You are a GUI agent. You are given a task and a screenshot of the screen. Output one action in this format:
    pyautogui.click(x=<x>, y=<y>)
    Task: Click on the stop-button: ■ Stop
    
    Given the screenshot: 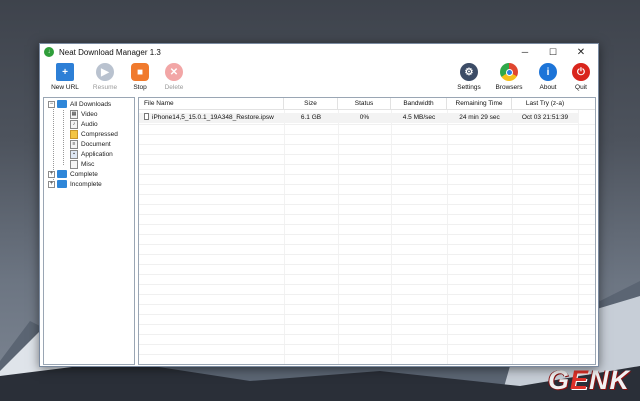 What is the action you would take?
    pyautogui.click(x=140, y=79)
    